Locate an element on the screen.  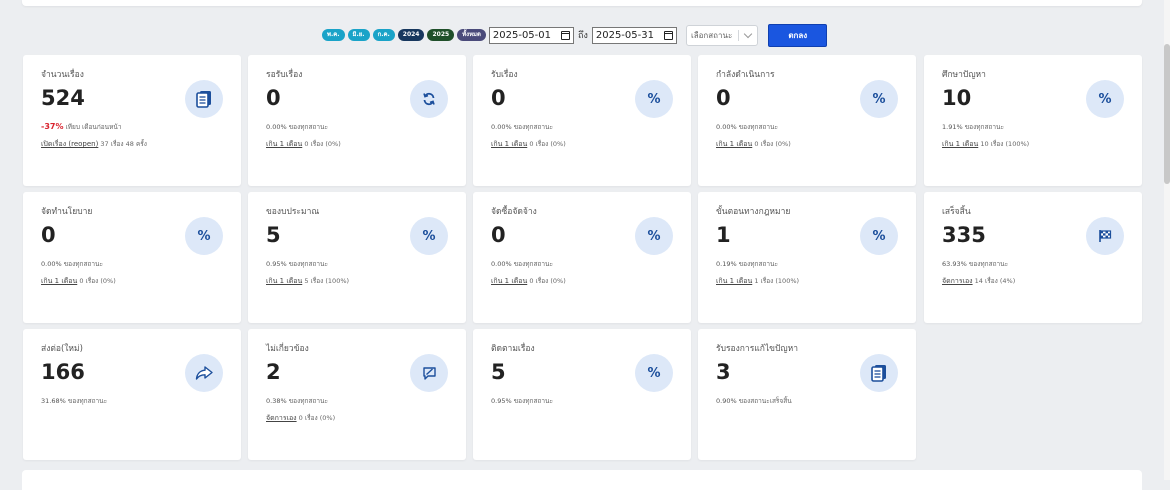
card-note-text: เทียบ เดือนก่อนหน้า is located at coordinates (93, 127).